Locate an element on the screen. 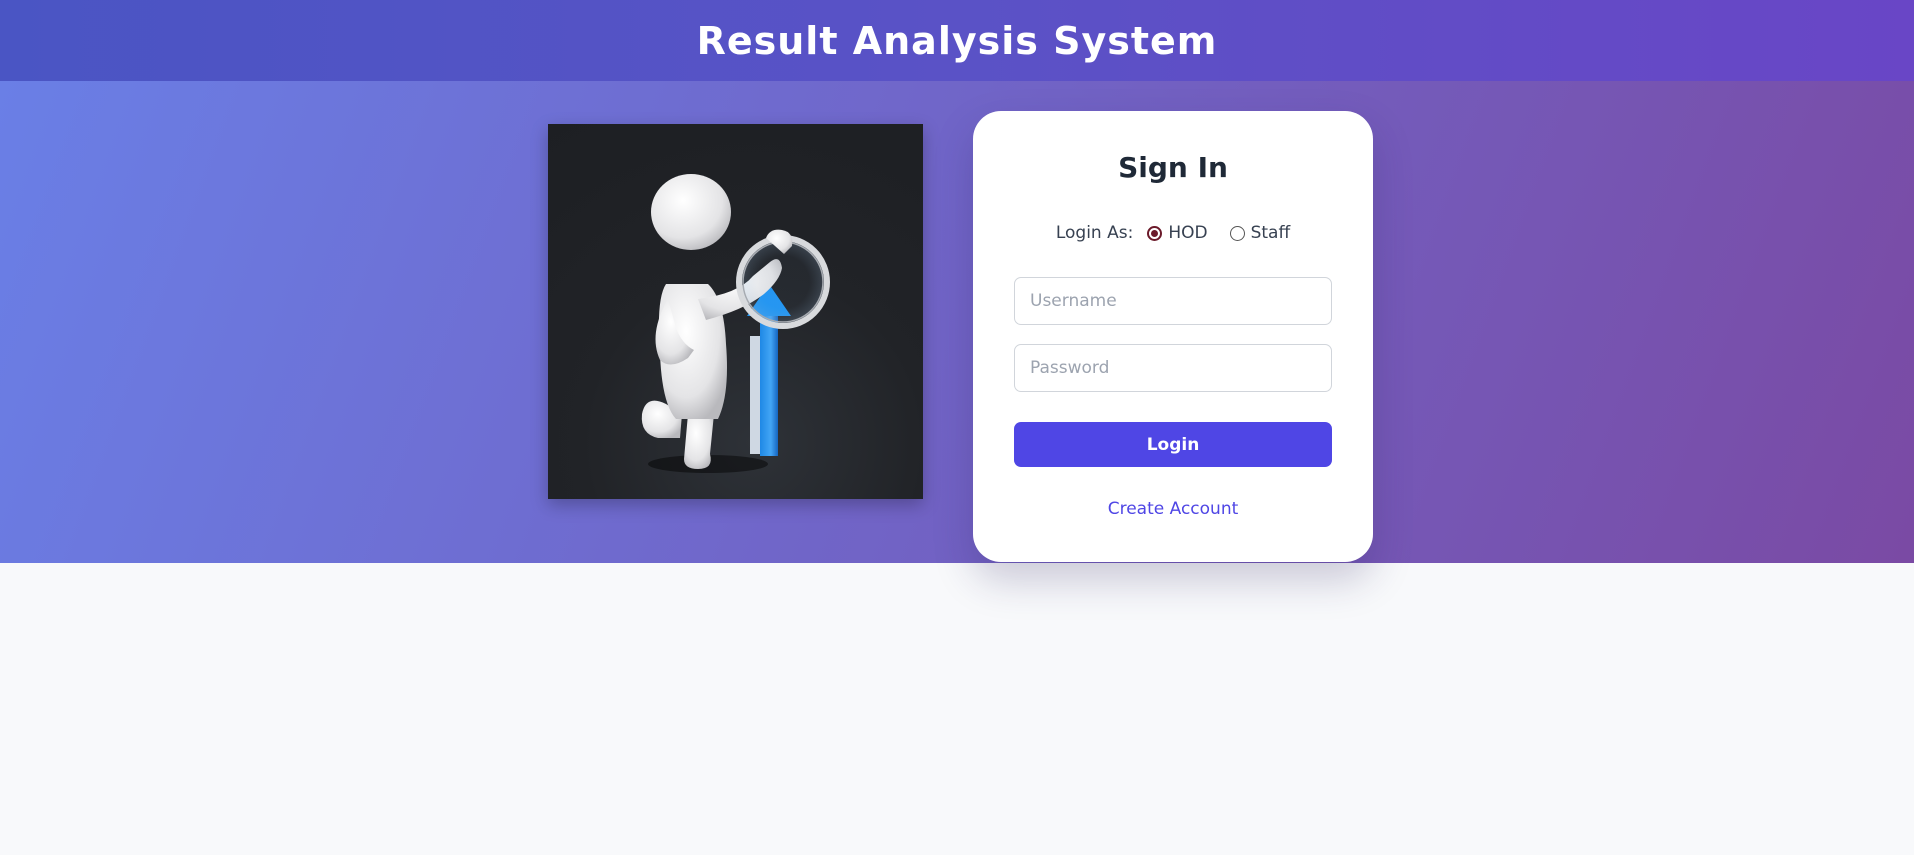 Image resolution: width=1914 pixels, height=855 pixels. app-title: Result Analysis System is located at coordinates (957, 40).